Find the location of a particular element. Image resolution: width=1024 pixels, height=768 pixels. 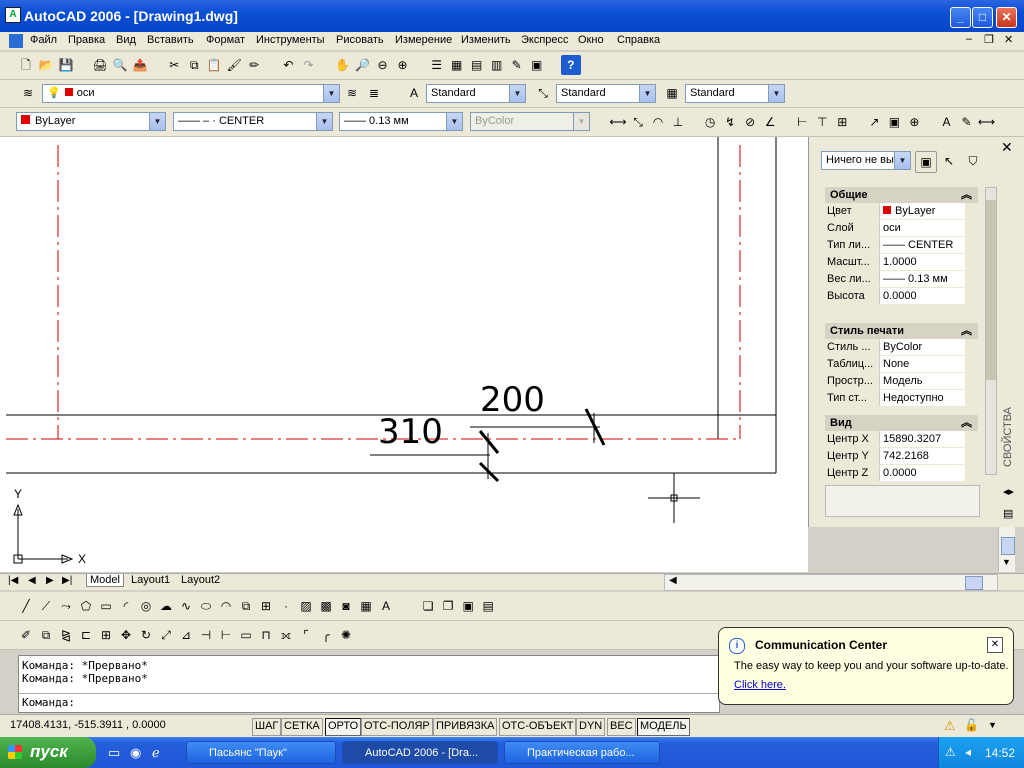

zoom-window-icon: ⊖ is located at coordinates (383, 65).